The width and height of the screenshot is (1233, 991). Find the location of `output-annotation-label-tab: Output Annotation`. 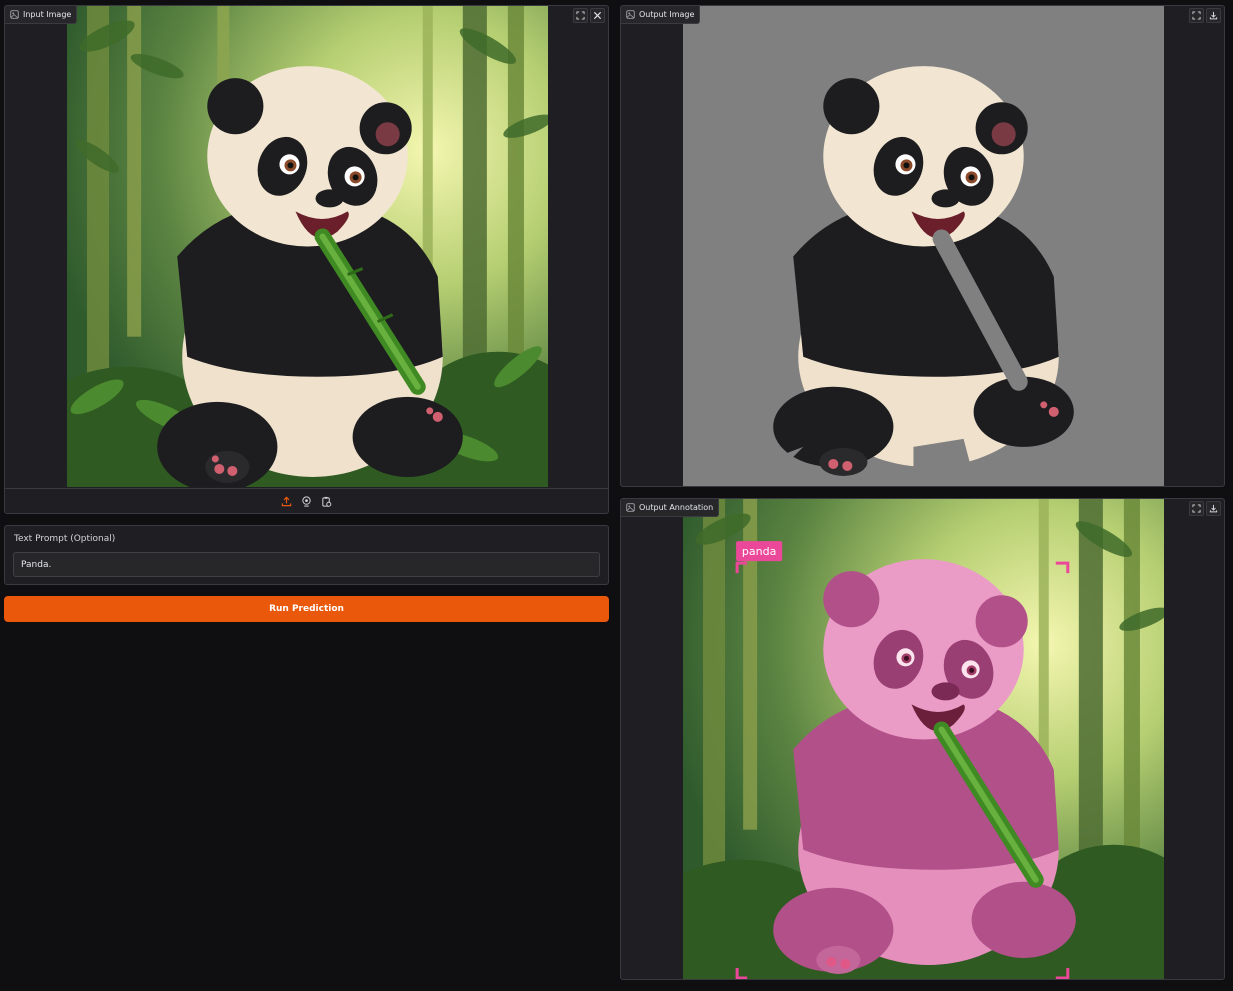

output-annotation-label-tab: Output Annotation is located at coordinates (670, 508).